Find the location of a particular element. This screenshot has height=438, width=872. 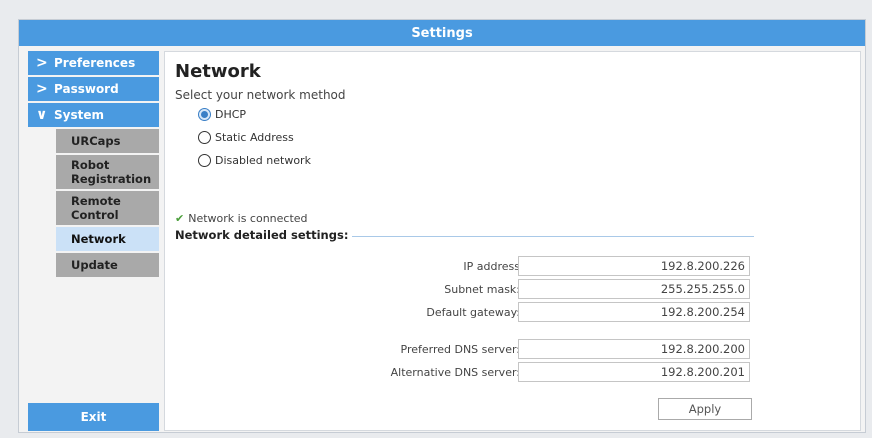

checkmark-icon: ✔ is located at coordinates (180, 218).